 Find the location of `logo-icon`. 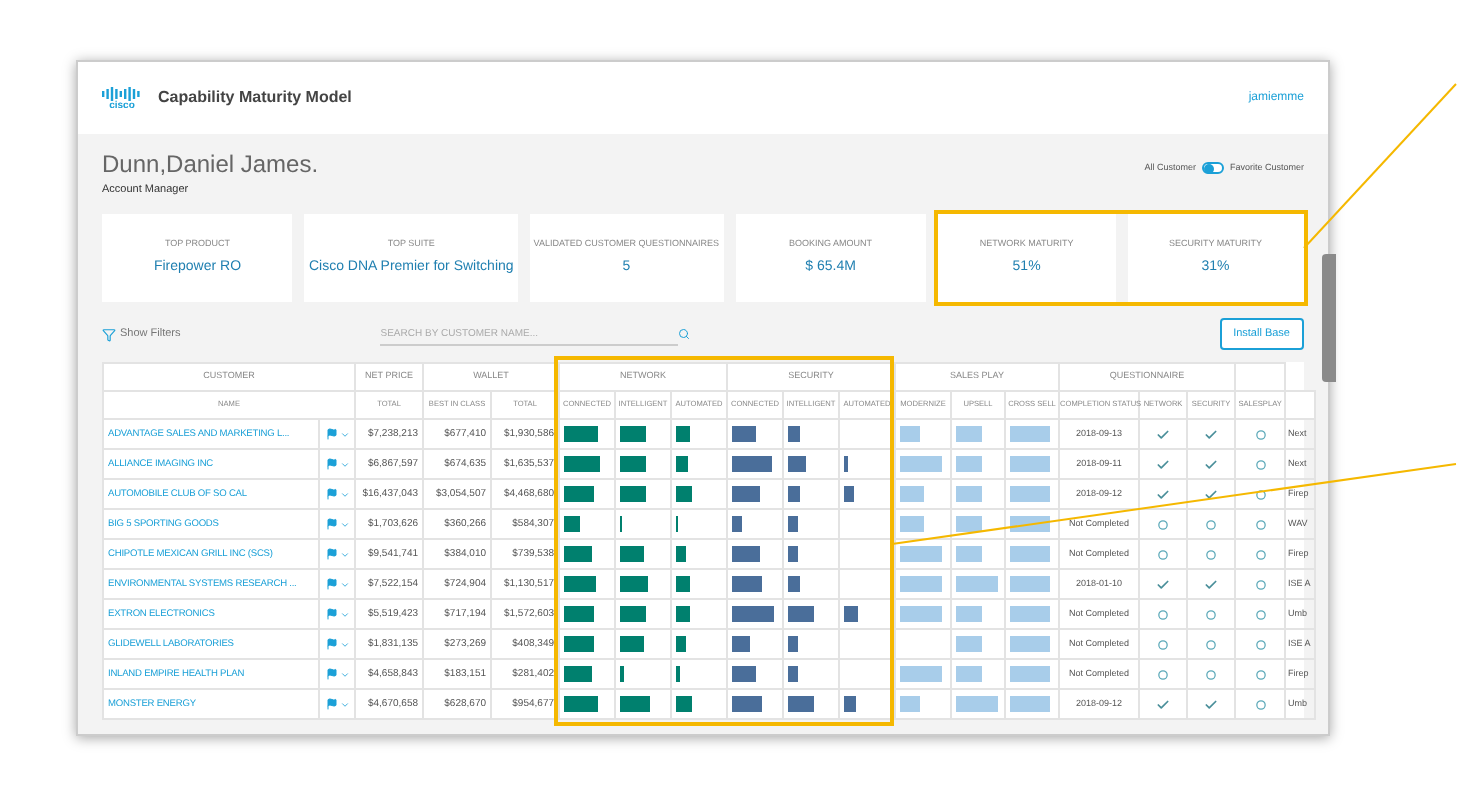

logo-icon is located at coordinates (122, 93).